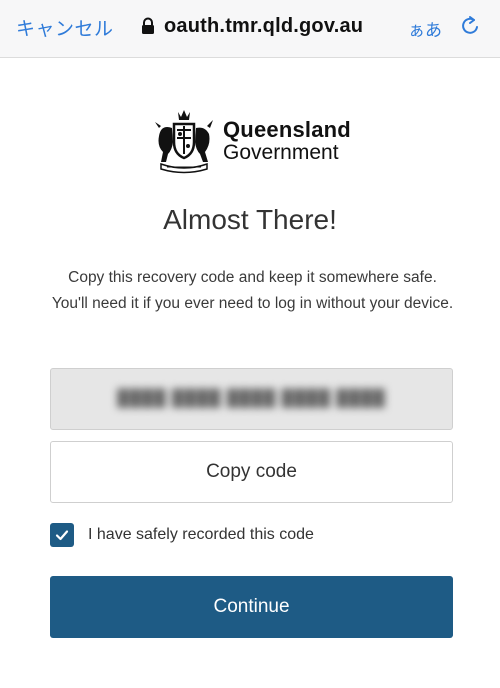 Image resolution: width=500 pixels, height=688 pixels. What do you see at coordinates (251, 607) in the screenshot?
I see `continue-button: Continue` at bounding box center [251, 607].